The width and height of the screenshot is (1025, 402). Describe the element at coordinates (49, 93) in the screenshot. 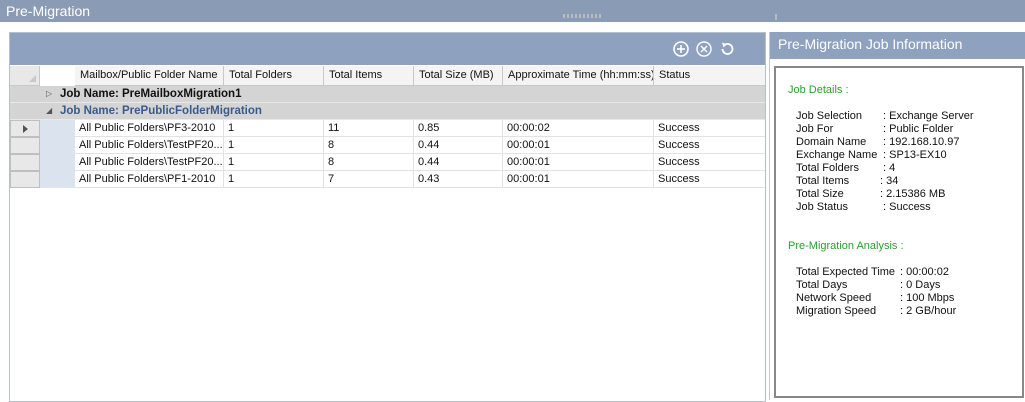

I see `expand-arrow-icon: ▷` at that location.